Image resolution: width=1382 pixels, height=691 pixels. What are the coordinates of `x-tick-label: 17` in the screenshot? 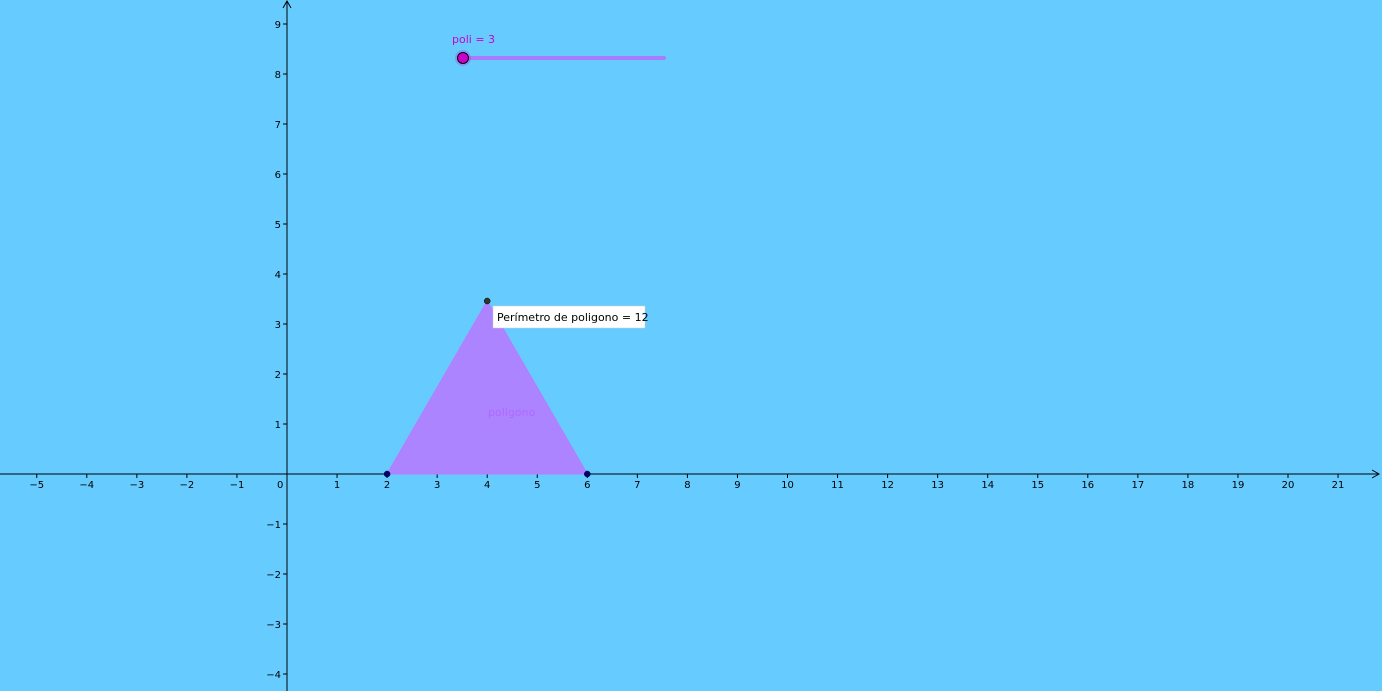 It's located at (1137, 485).